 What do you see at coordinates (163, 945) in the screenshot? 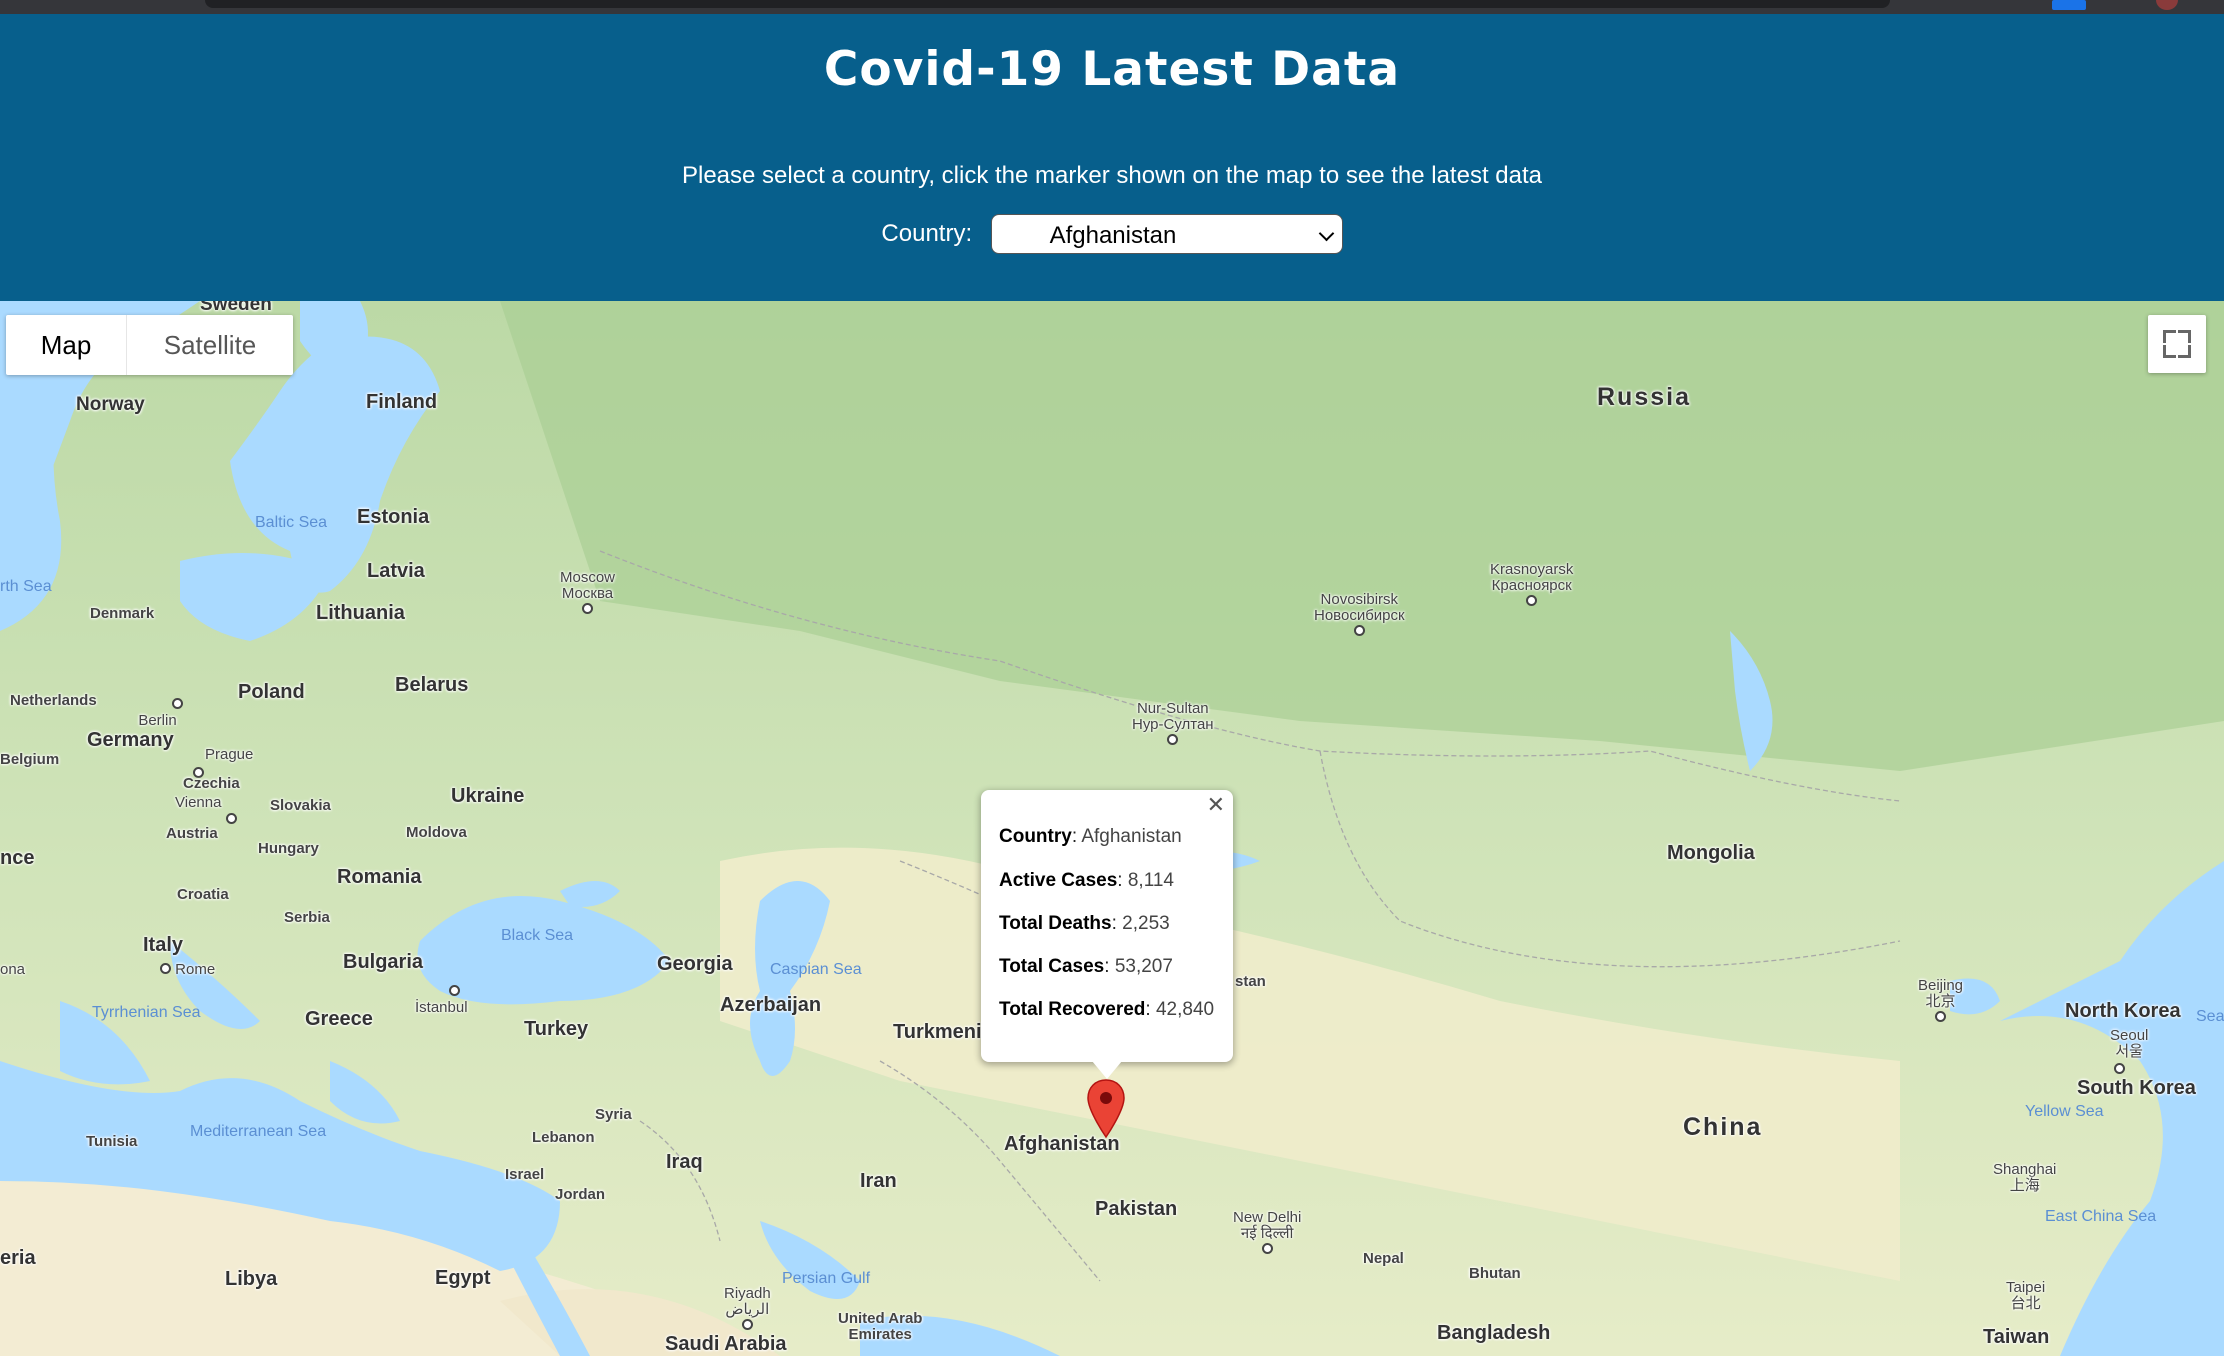
I see `map-label-italy: Italy` at bounding box center [163, 945].